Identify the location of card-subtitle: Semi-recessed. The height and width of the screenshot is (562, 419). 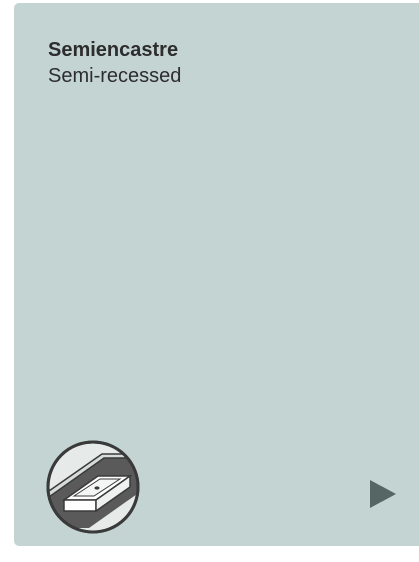
(115, 76).